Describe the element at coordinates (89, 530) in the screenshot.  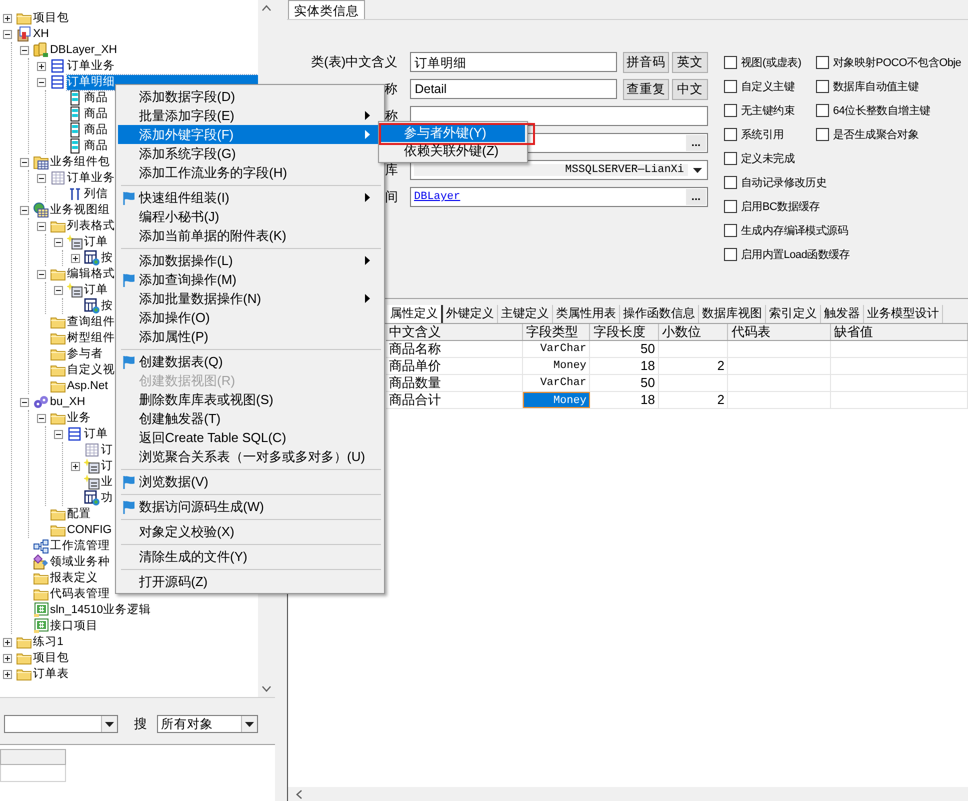
I see `tree-item: CONFIG` at that location.